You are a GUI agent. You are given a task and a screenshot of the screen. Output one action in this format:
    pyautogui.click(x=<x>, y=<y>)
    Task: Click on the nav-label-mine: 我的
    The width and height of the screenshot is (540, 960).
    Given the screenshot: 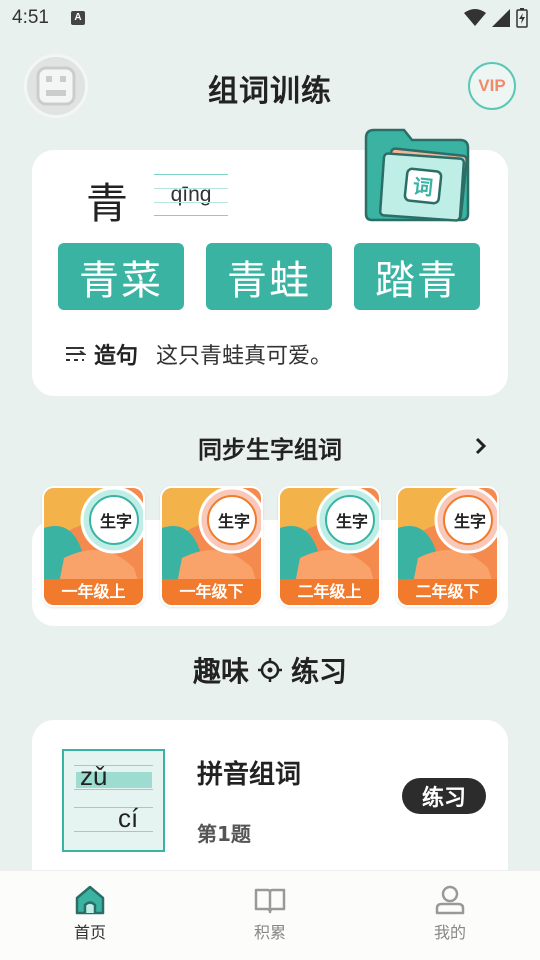 What is the action you would take?
    pyautogui.click(x=449, y=932)
    